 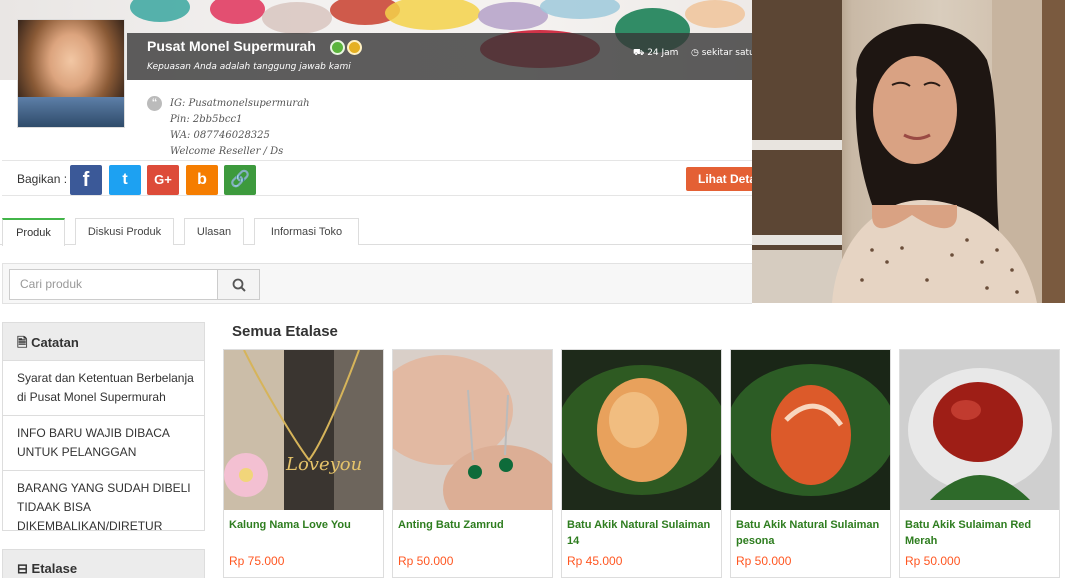 I want to click on copy-link-button: 🔗, so click(x=240, y=180).